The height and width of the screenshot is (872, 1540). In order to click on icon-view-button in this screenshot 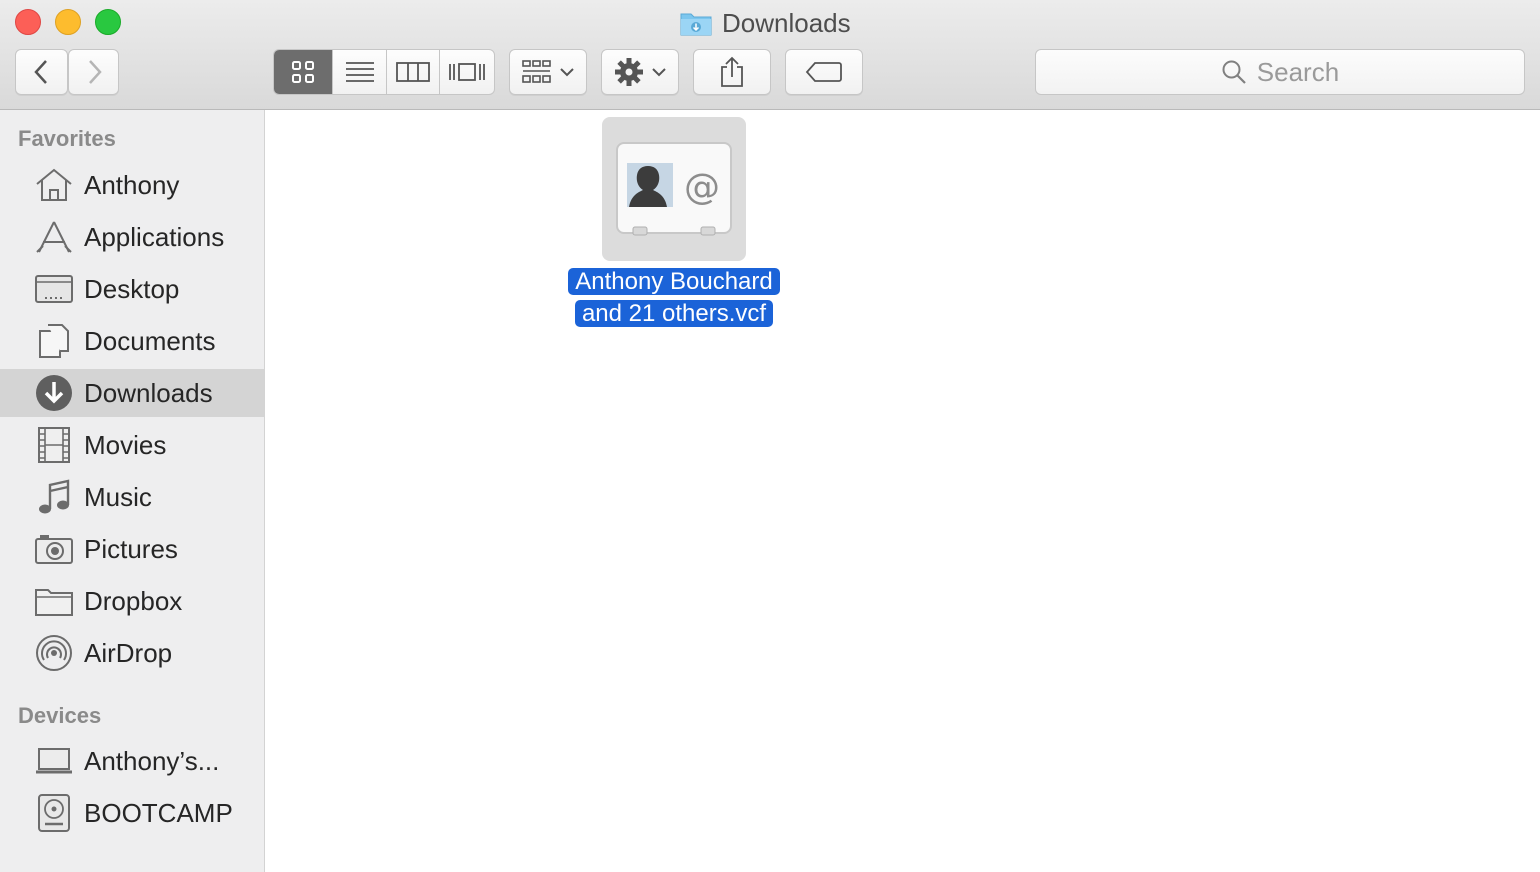, I will do `click(303, 72)`.